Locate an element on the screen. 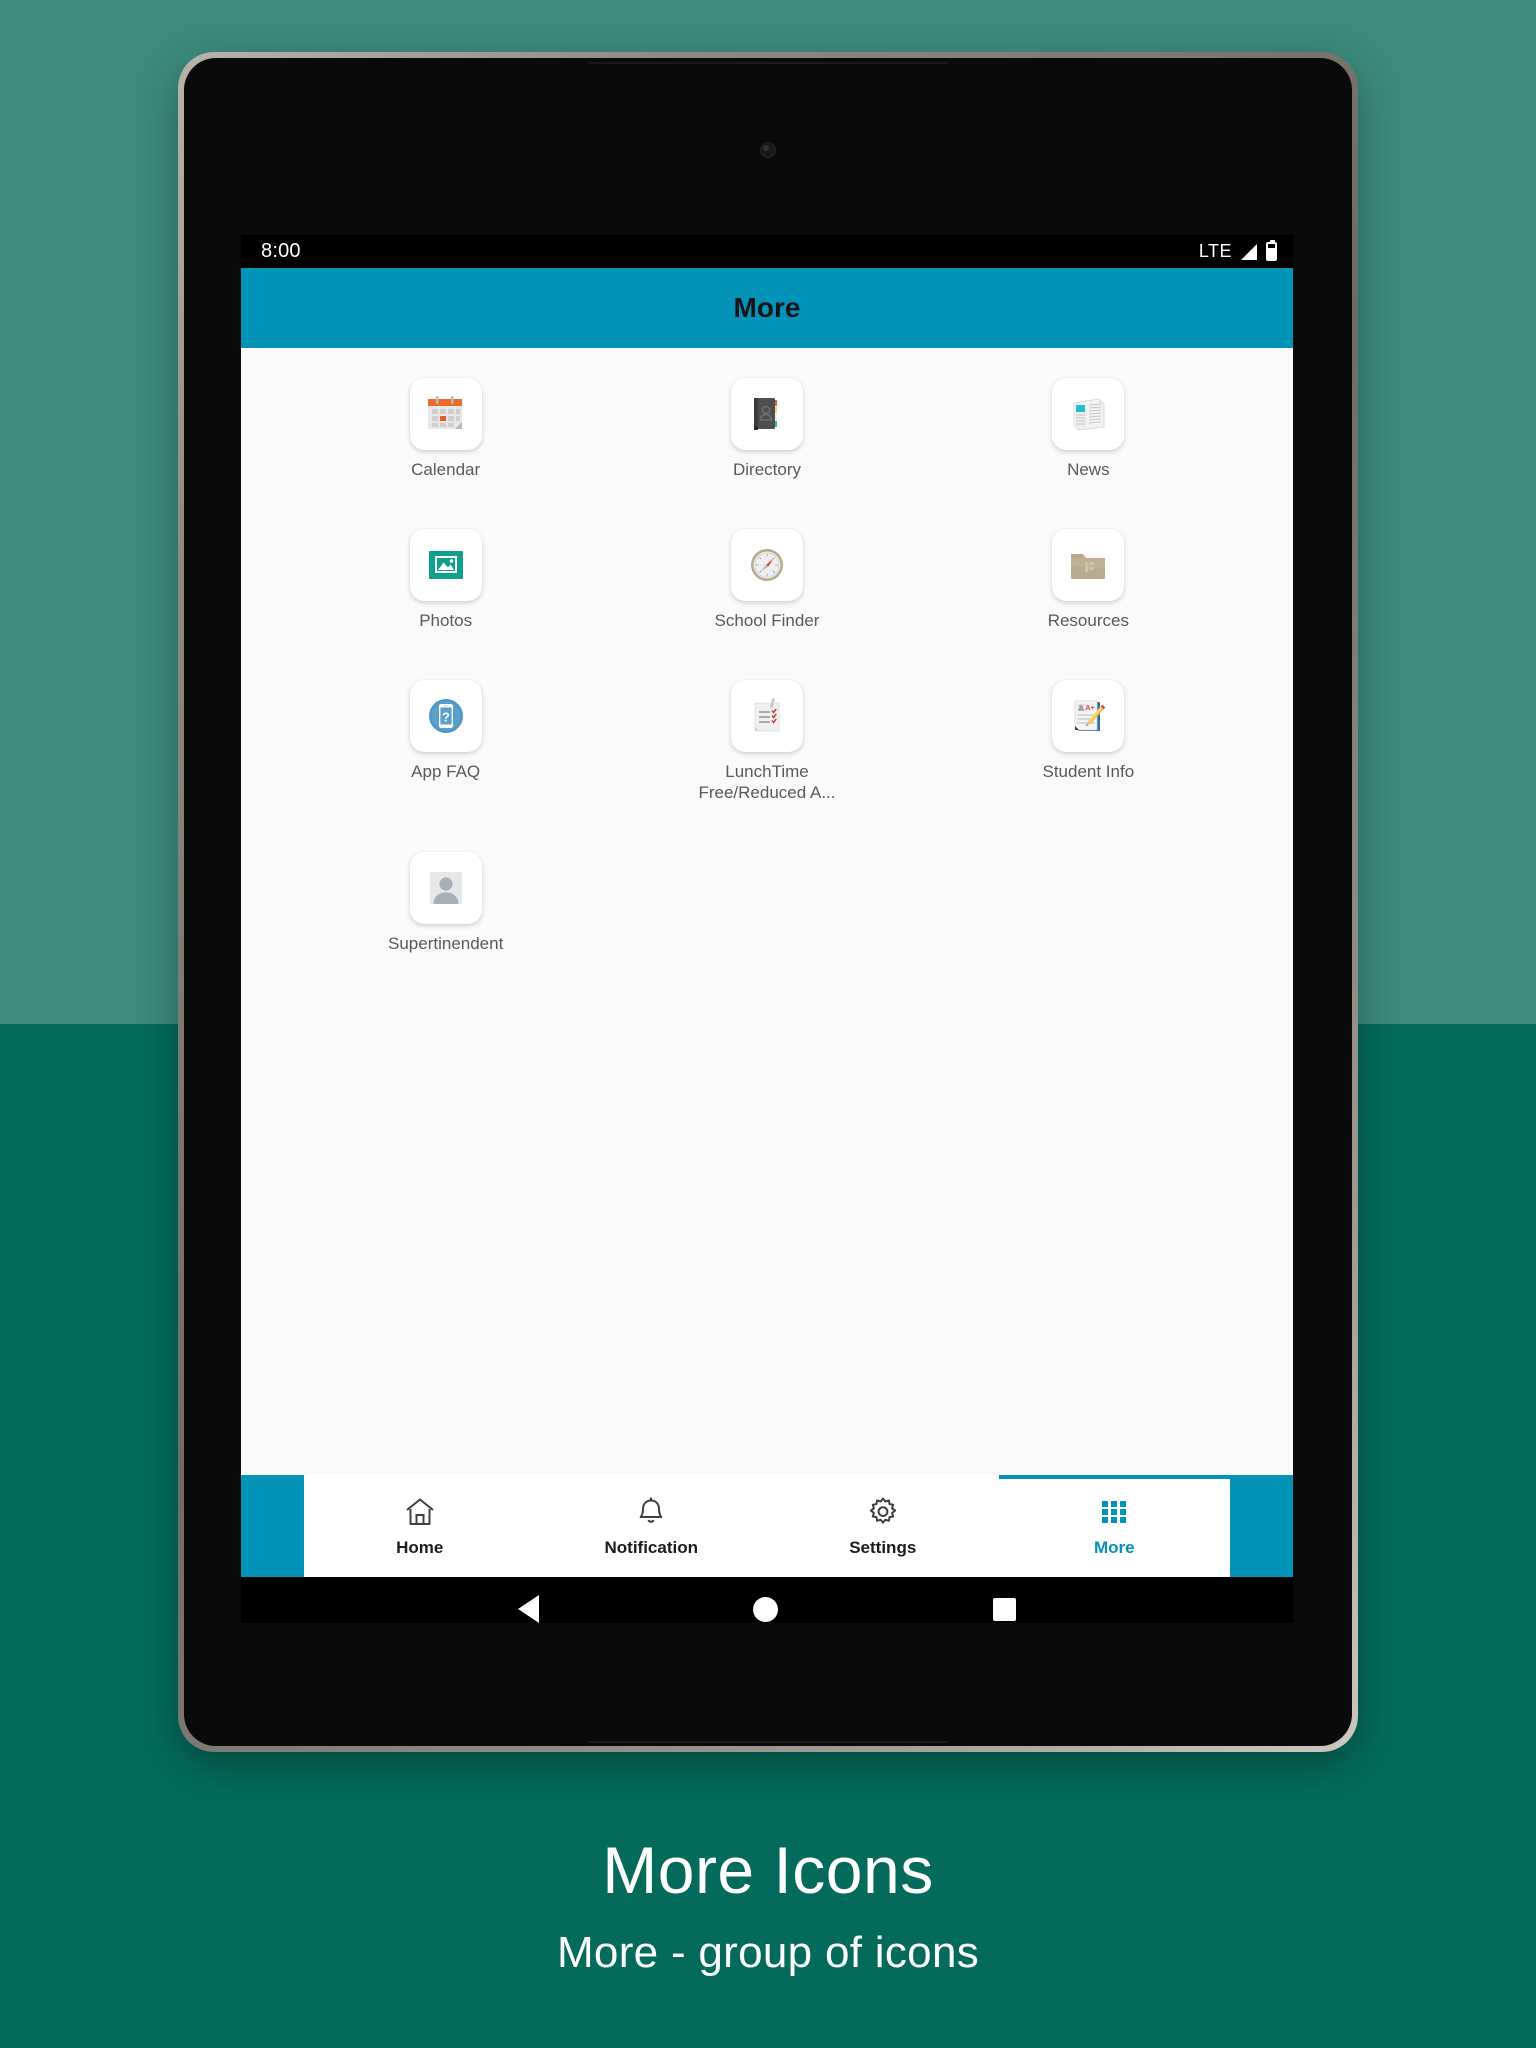 Image resolution: width=1536 pixels, height=2048 pixels. grid-item-photos: Photos is located at coordinates (445, 580).